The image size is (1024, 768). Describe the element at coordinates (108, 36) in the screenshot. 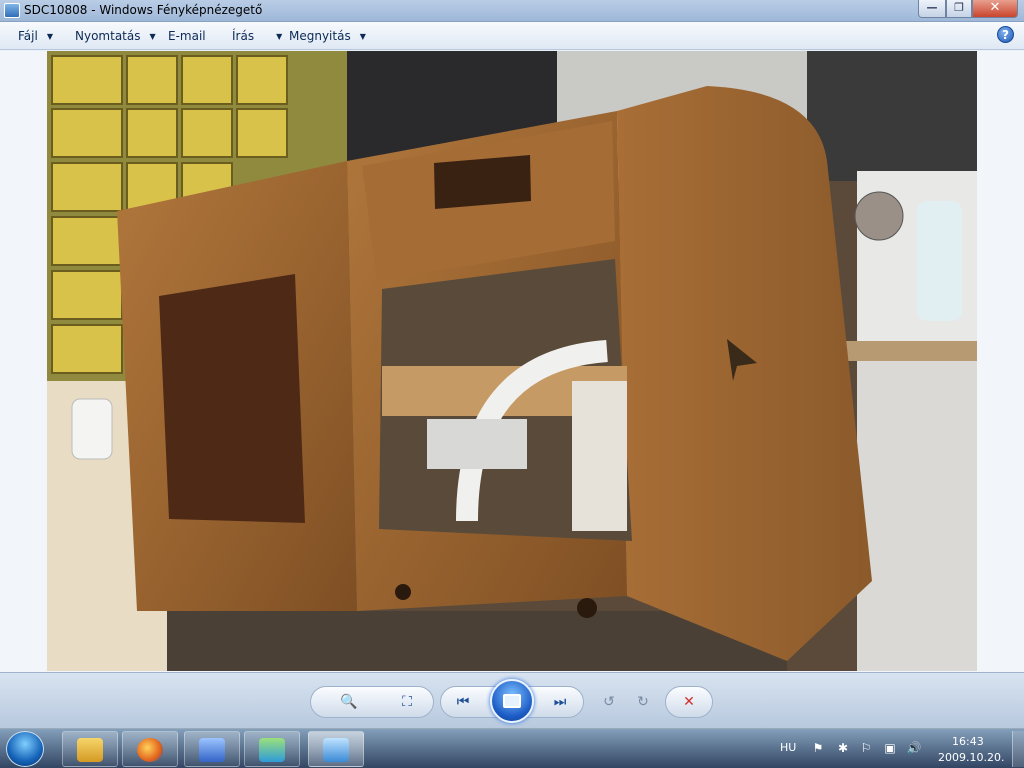

I see `menu-print-label: Nyomtatás` at that location.